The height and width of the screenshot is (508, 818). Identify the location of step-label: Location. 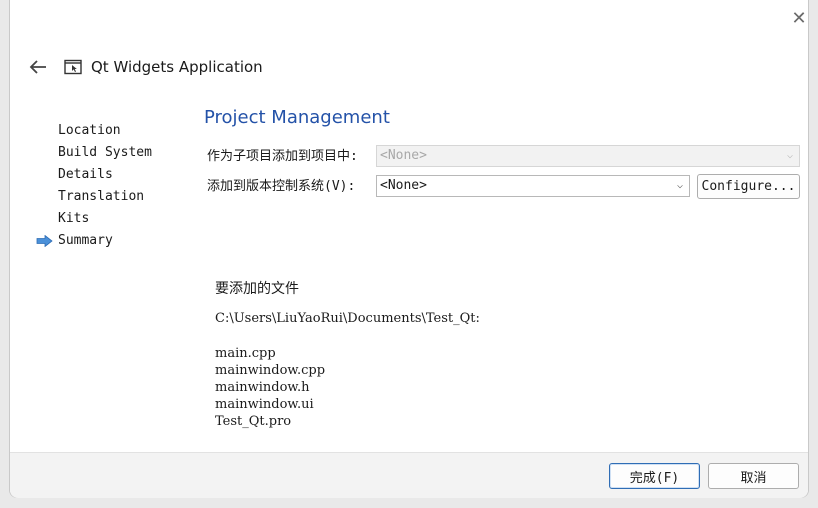
(89, 130).